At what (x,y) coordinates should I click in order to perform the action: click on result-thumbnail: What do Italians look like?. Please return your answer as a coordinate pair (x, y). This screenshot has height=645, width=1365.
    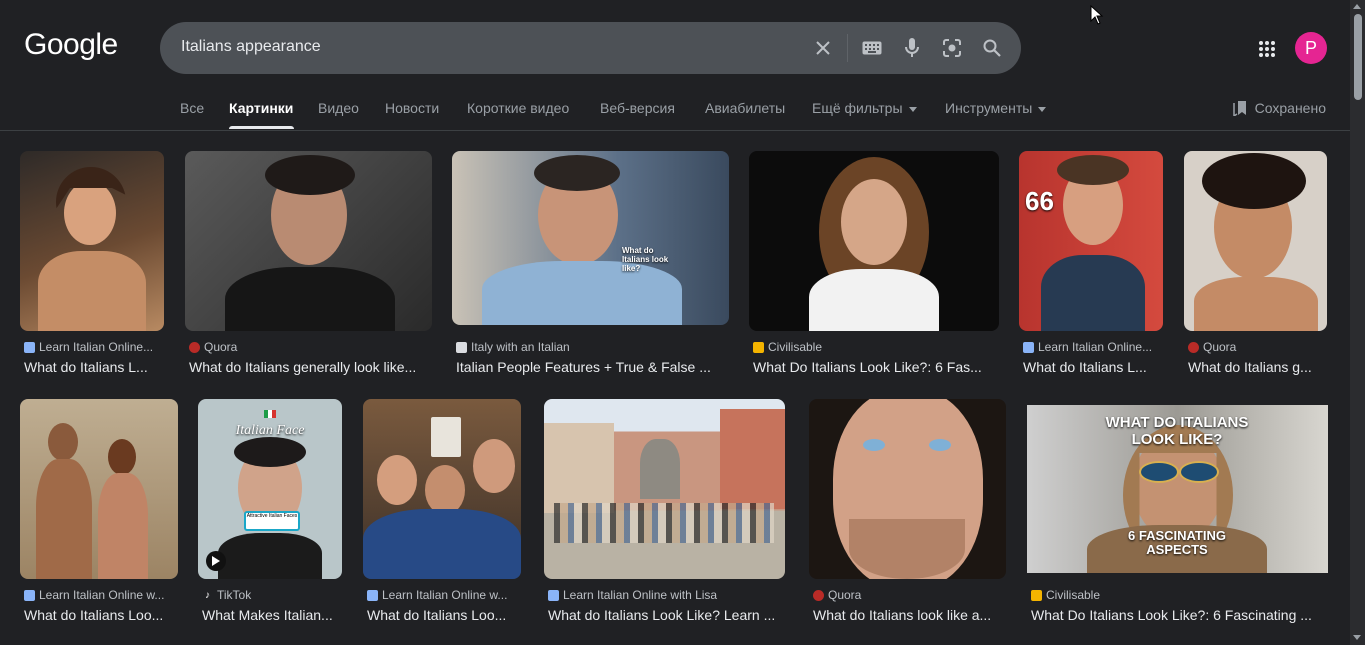
    Looking at the image, I should click on (590, 238).